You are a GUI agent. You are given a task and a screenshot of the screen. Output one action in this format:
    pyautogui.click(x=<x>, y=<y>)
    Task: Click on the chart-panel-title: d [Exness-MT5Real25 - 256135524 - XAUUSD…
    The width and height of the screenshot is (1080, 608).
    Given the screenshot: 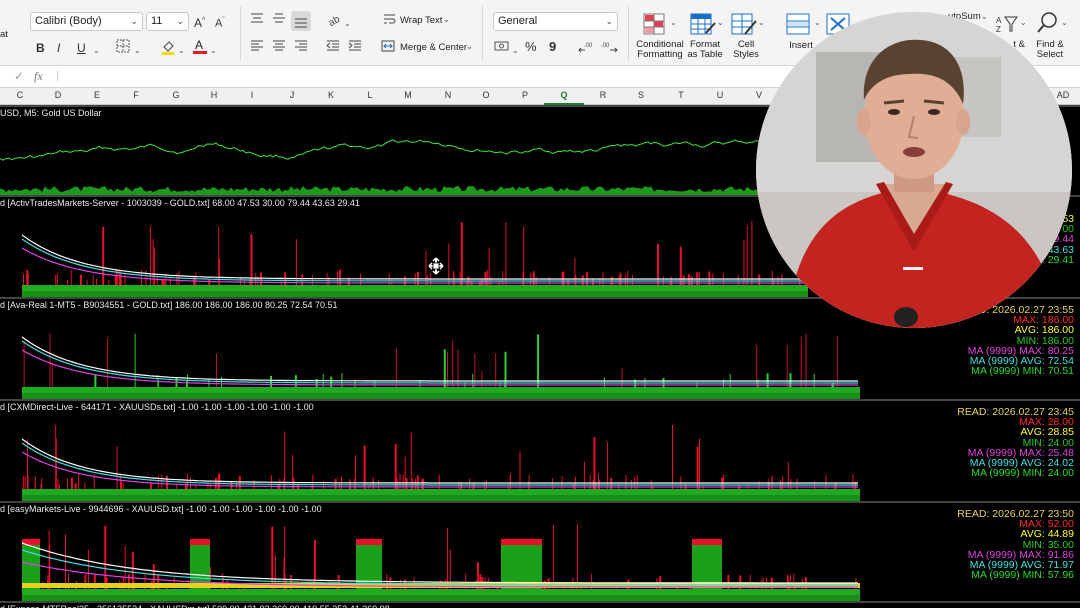 What is the action you would take?
    pyautogui.click(x=195, y=606)
    